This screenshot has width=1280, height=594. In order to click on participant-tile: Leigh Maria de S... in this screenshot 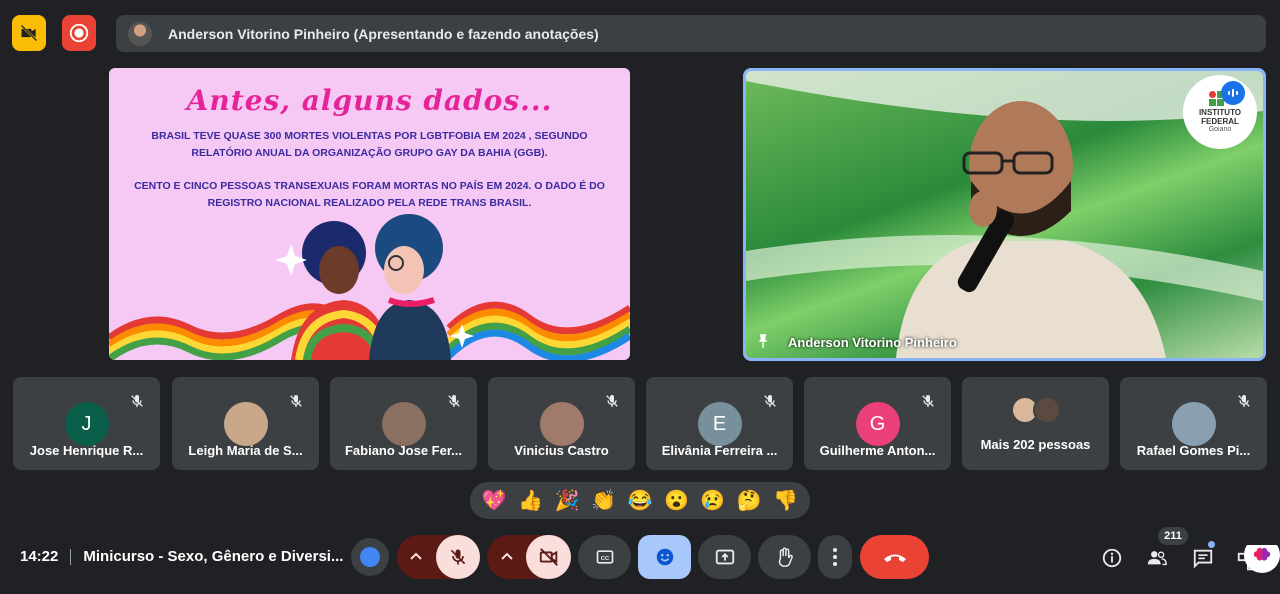, I will do `click(245, 423)`.